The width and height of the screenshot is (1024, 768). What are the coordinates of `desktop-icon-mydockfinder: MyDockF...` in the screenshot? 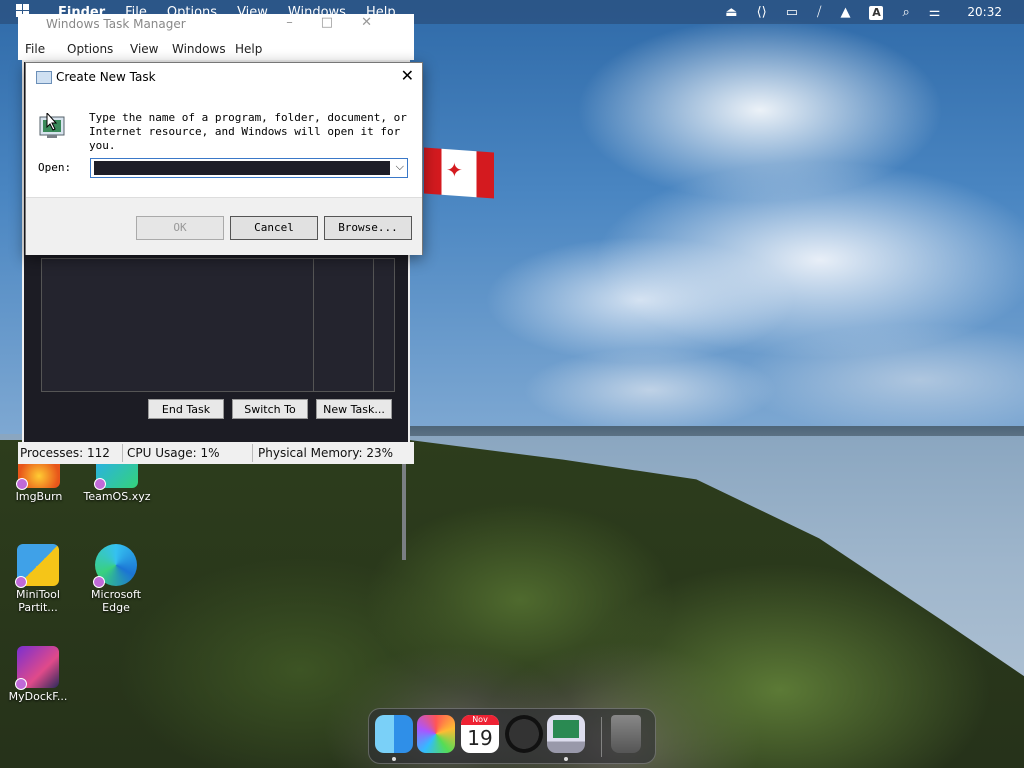 It's located at (38, 674).